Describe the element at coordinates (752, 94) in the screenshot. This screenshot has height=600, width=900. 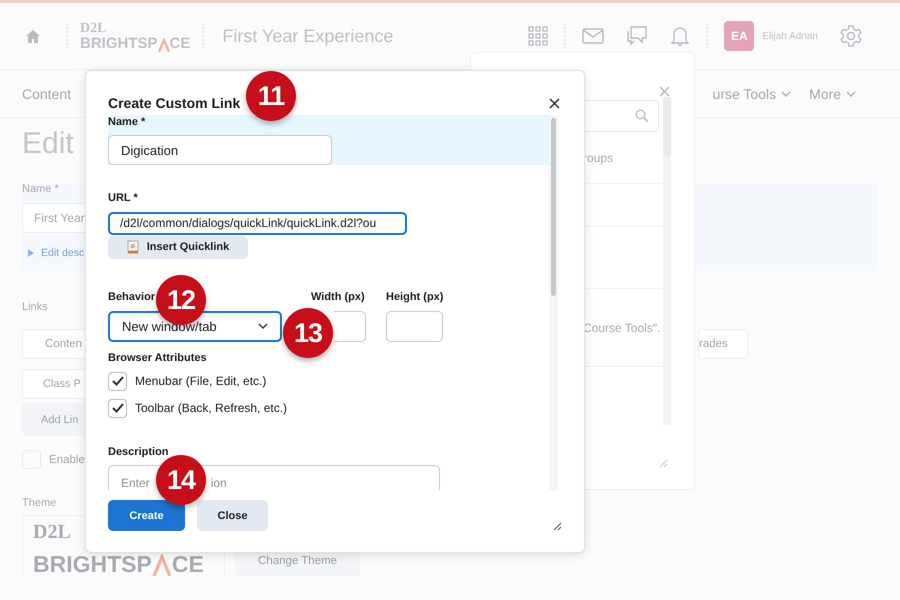
I see `nav-item: urse Tools` at that location.